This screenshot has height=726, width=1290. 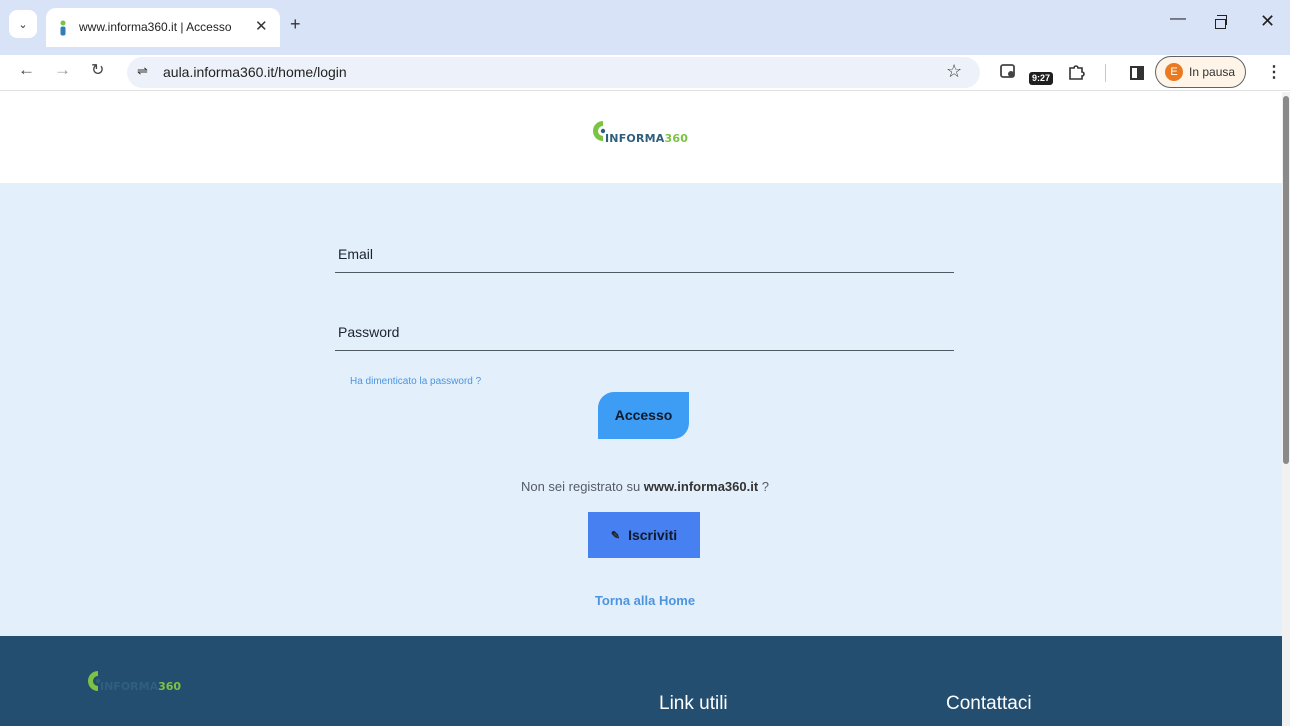 I want to click on informa360-favicon-icon, so click(x=63, y=28).